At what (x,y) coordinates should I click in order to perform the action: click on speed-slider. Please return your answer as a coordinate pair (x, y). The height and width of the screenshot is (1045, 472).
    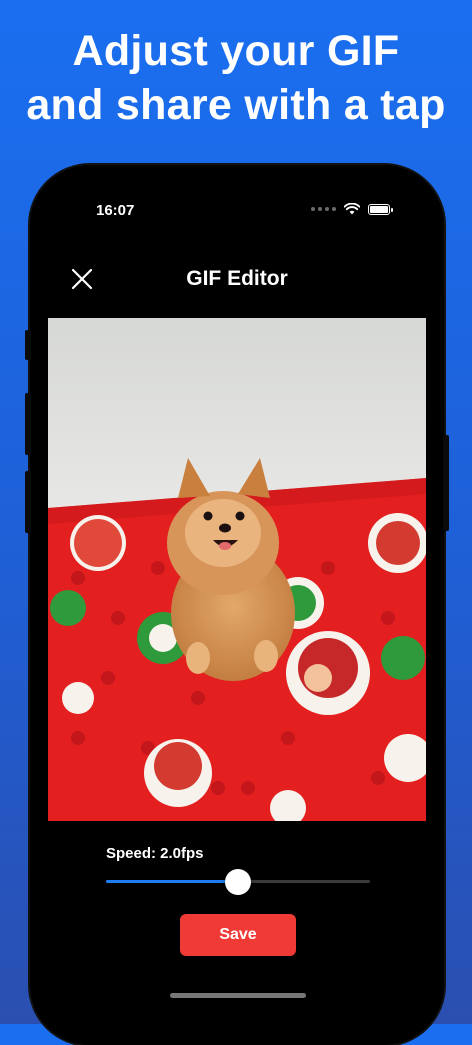
    Looking at the image, I should click on (238, 882).